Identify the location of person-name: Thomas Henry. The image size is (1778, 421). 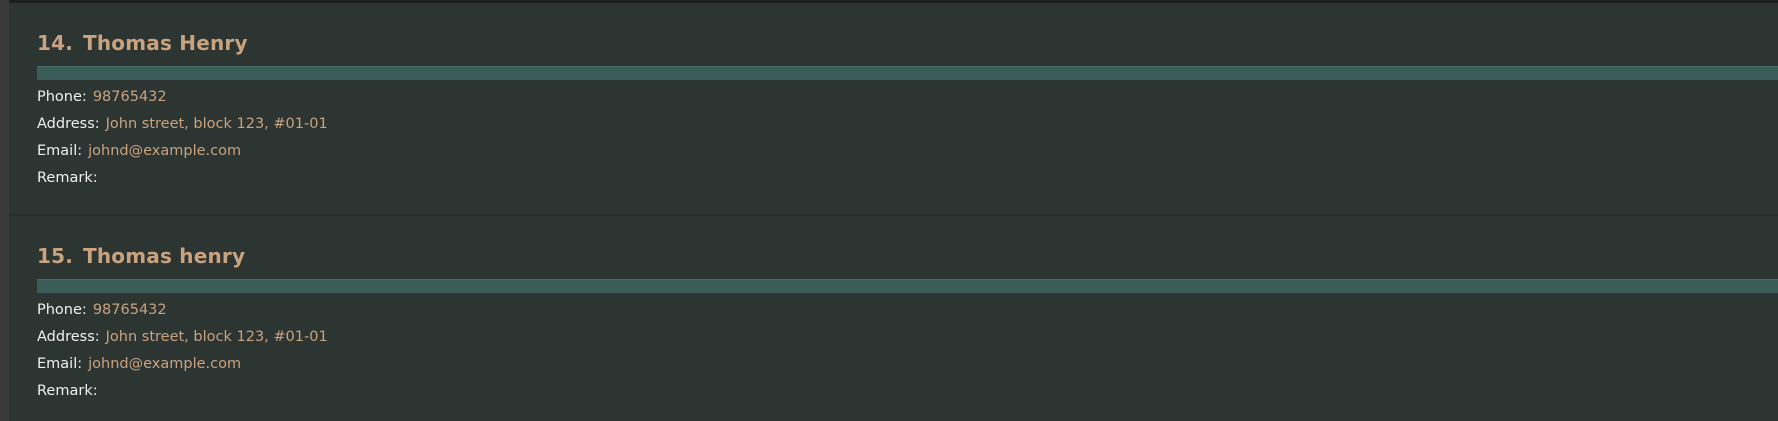
(165, 43).